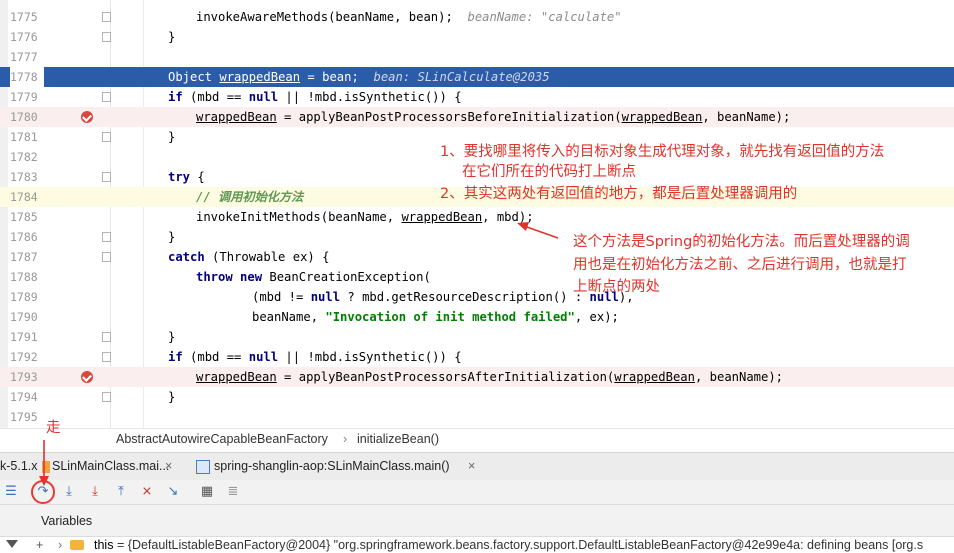 The image size is (954, 553). Describe the element at coordinates (332, 466) in the screenshot. I see `tab-spring-shanglin-aop: spring-shanglin-aop:SLinMainClass.main()` at that location.